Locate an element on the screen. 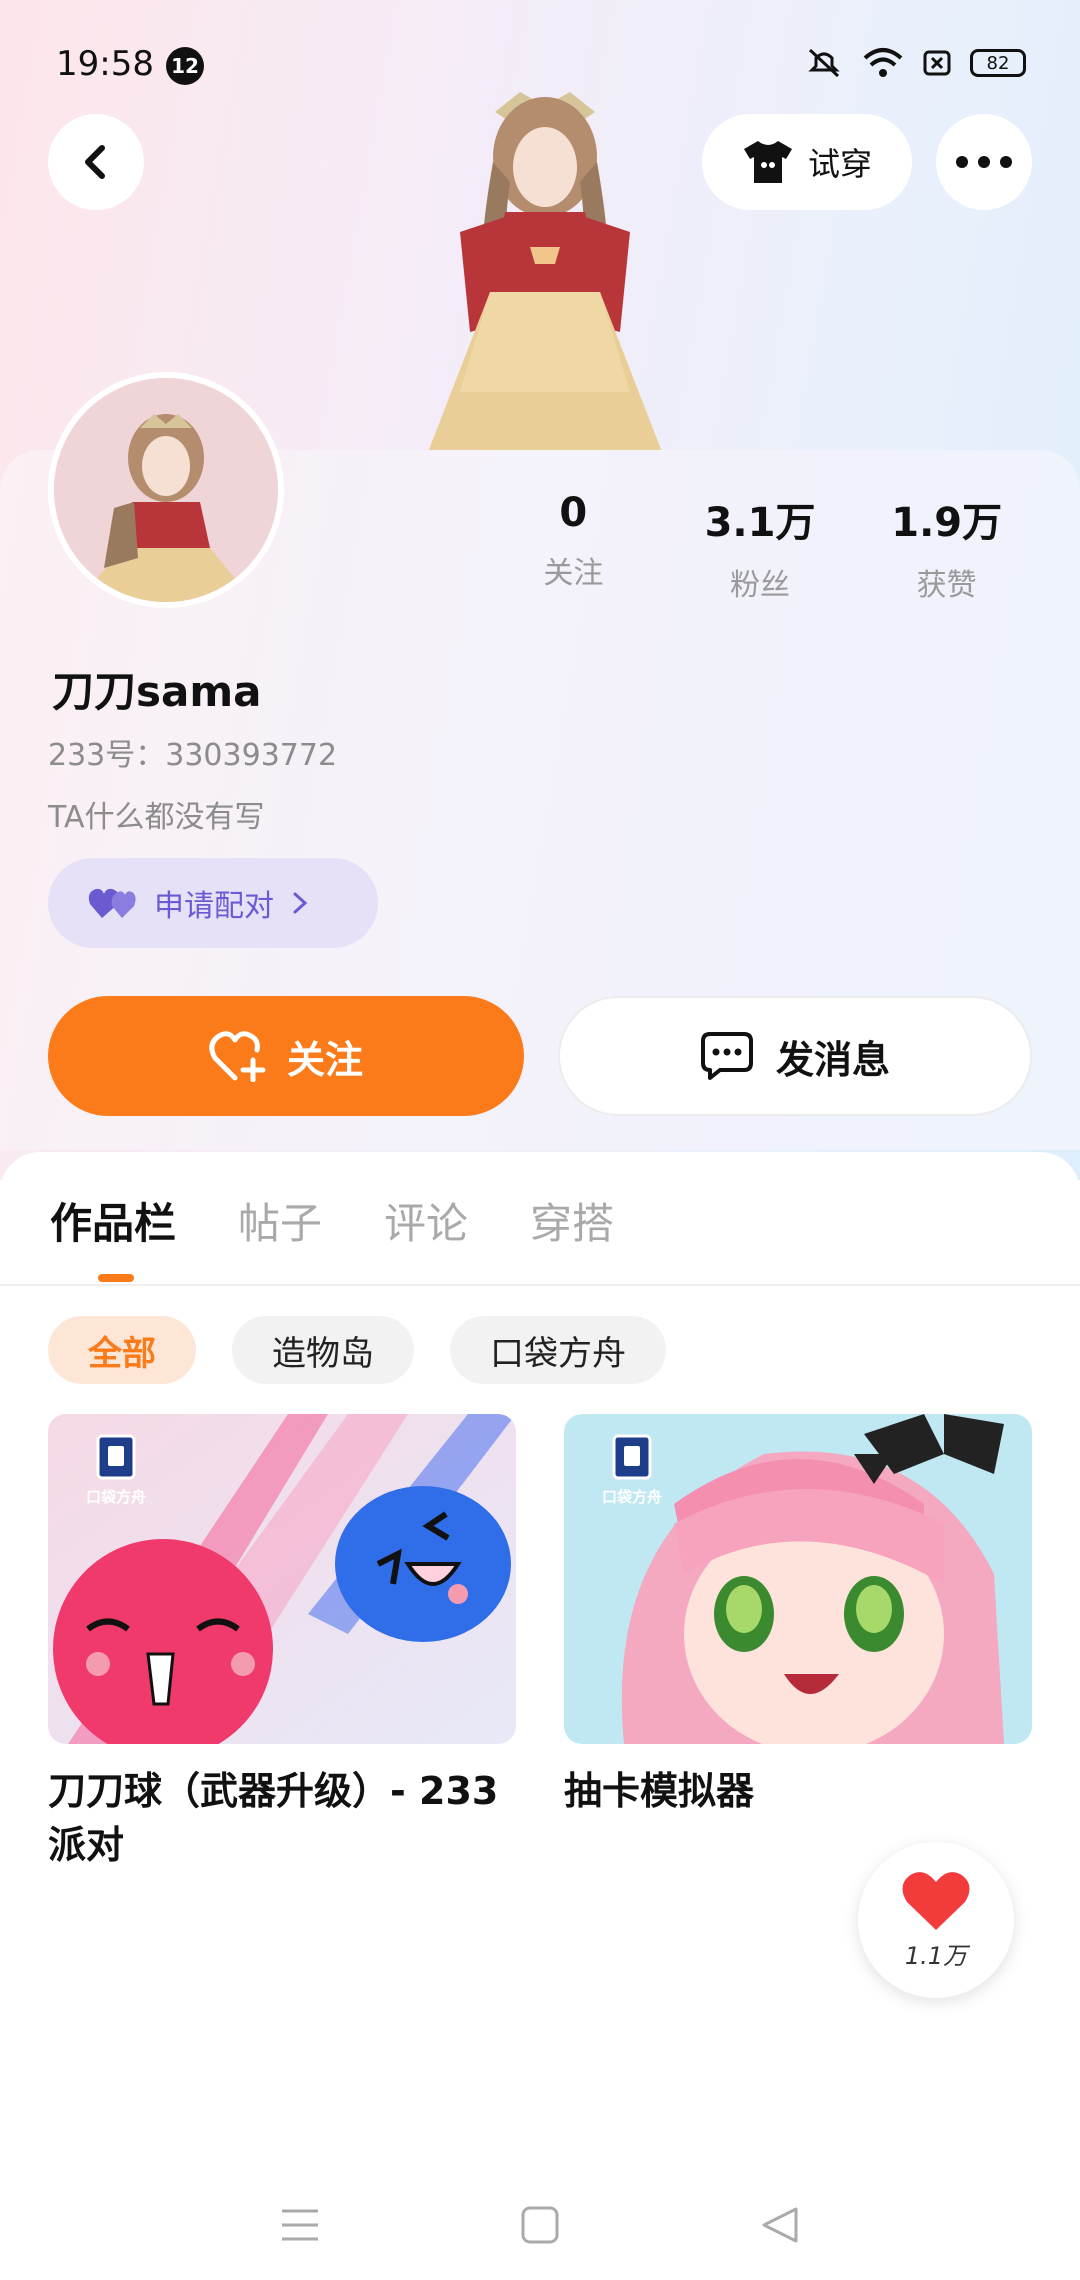 The image size is (1080, 2280). stat-label: 获赞 is located at coordinates (946, 585).